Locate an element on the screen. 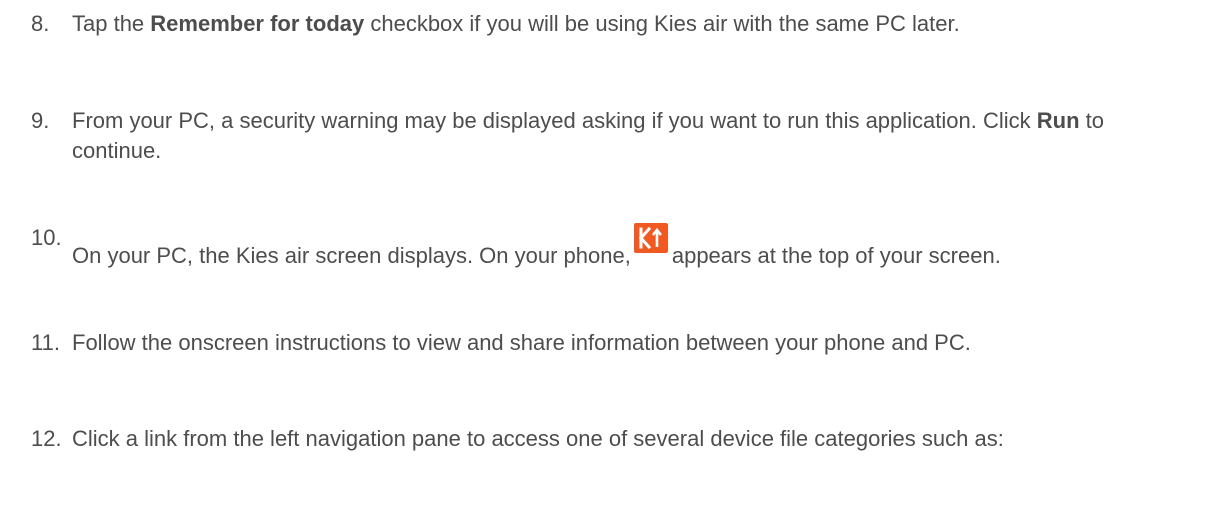 This screenshot has height=523, width=1215. step-number: 8. is located at coordinates (40, 23).